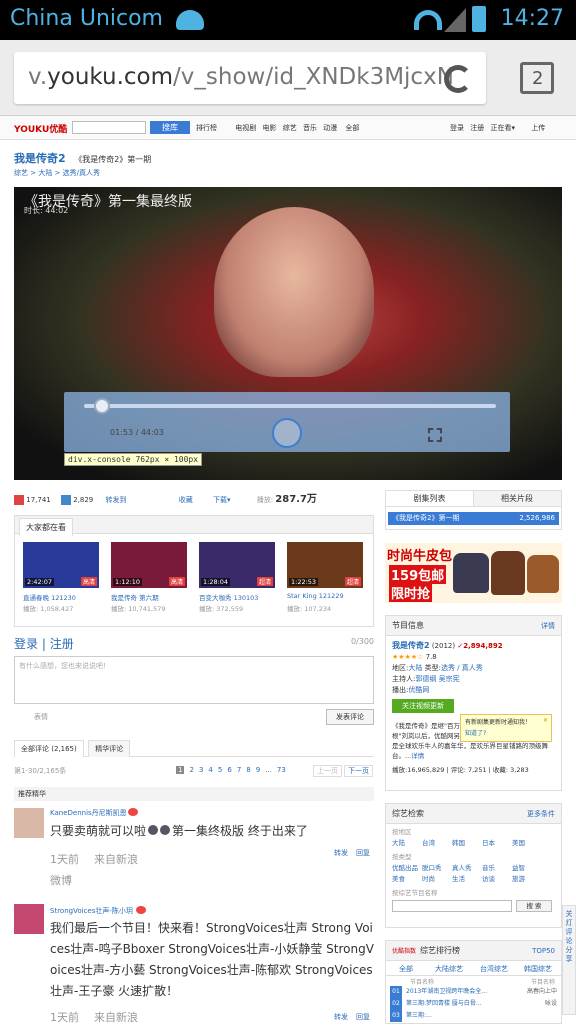 This screenshot has width=576, height=1025. Describe the element at coordinates (315, 596) in the screenshot. I see `watching-item-title: Star King 121229` at that location.